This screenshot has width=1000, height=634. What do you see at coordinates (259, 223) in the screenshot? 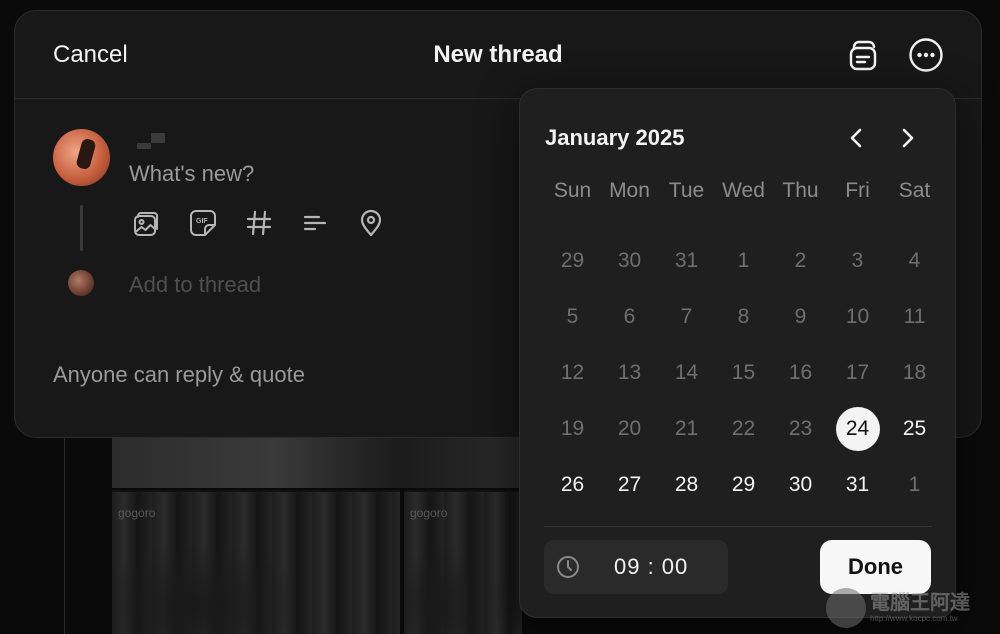
I see `hashtag-icon` at bounding box center [259, 223].